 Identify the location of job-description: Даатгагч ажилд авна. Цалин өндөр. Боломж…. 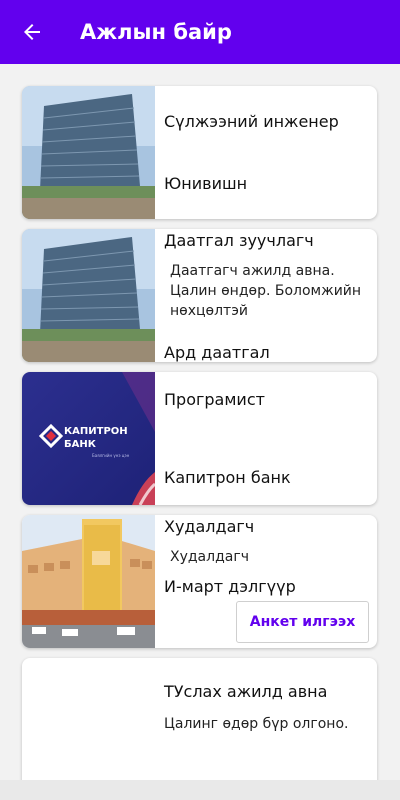
(266, 291).